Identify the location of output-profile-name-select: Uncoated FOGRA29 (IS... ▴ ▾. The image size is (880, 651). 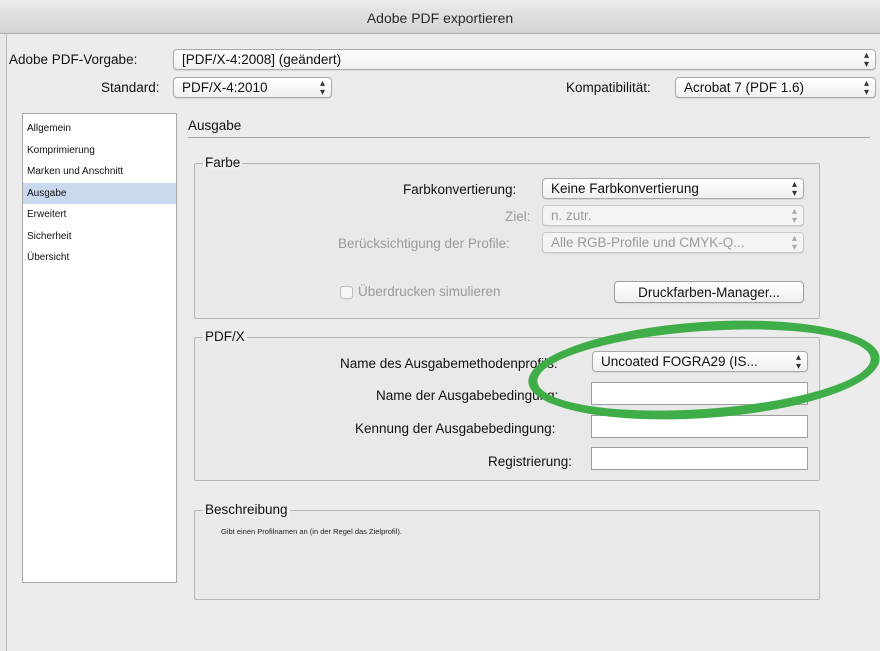
(700, 361).